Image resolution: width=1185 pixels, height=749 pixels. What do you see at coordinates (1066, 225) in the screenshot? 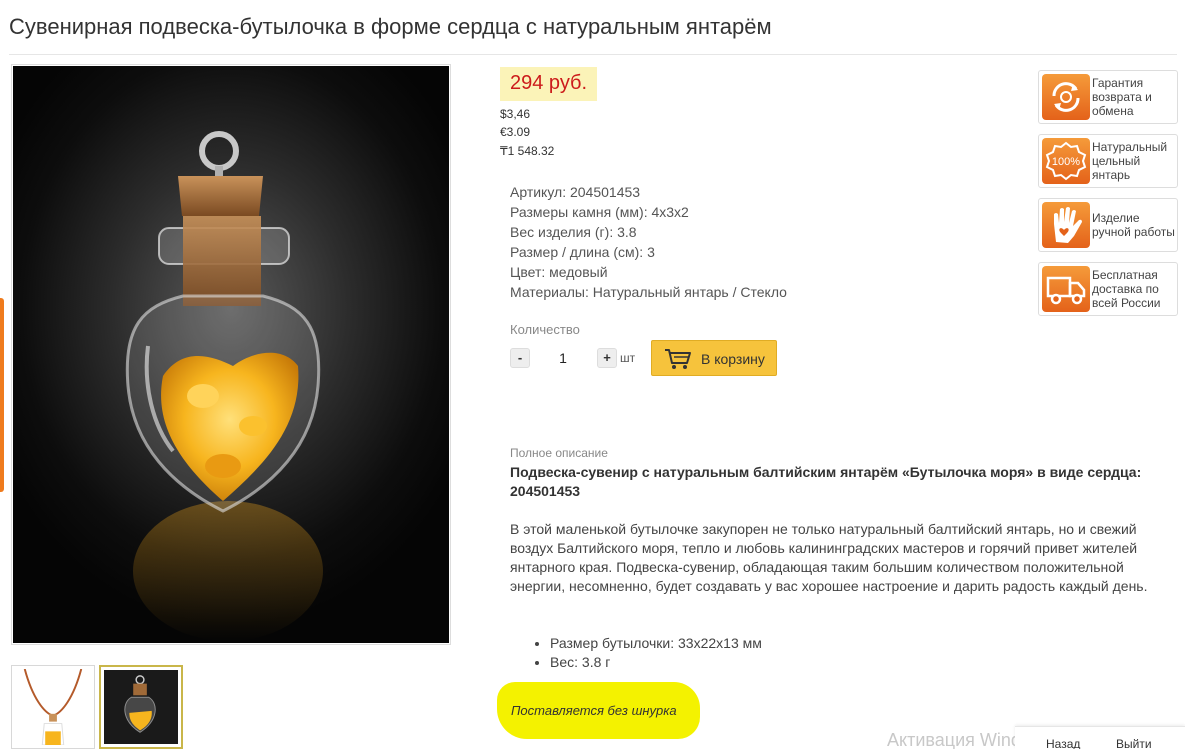
I see `hand-heart-icon` at bounding box center [1066, 225].